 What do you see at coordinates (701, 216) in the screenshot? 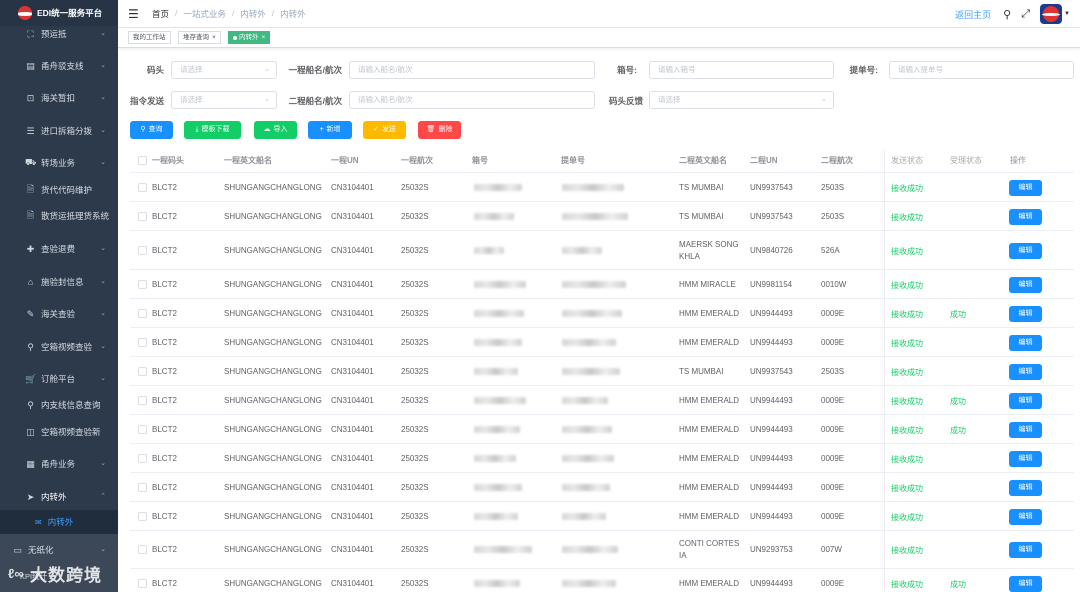
I see `cell-vessel2: TS MUMBAI` at bounding box center [701, 216].